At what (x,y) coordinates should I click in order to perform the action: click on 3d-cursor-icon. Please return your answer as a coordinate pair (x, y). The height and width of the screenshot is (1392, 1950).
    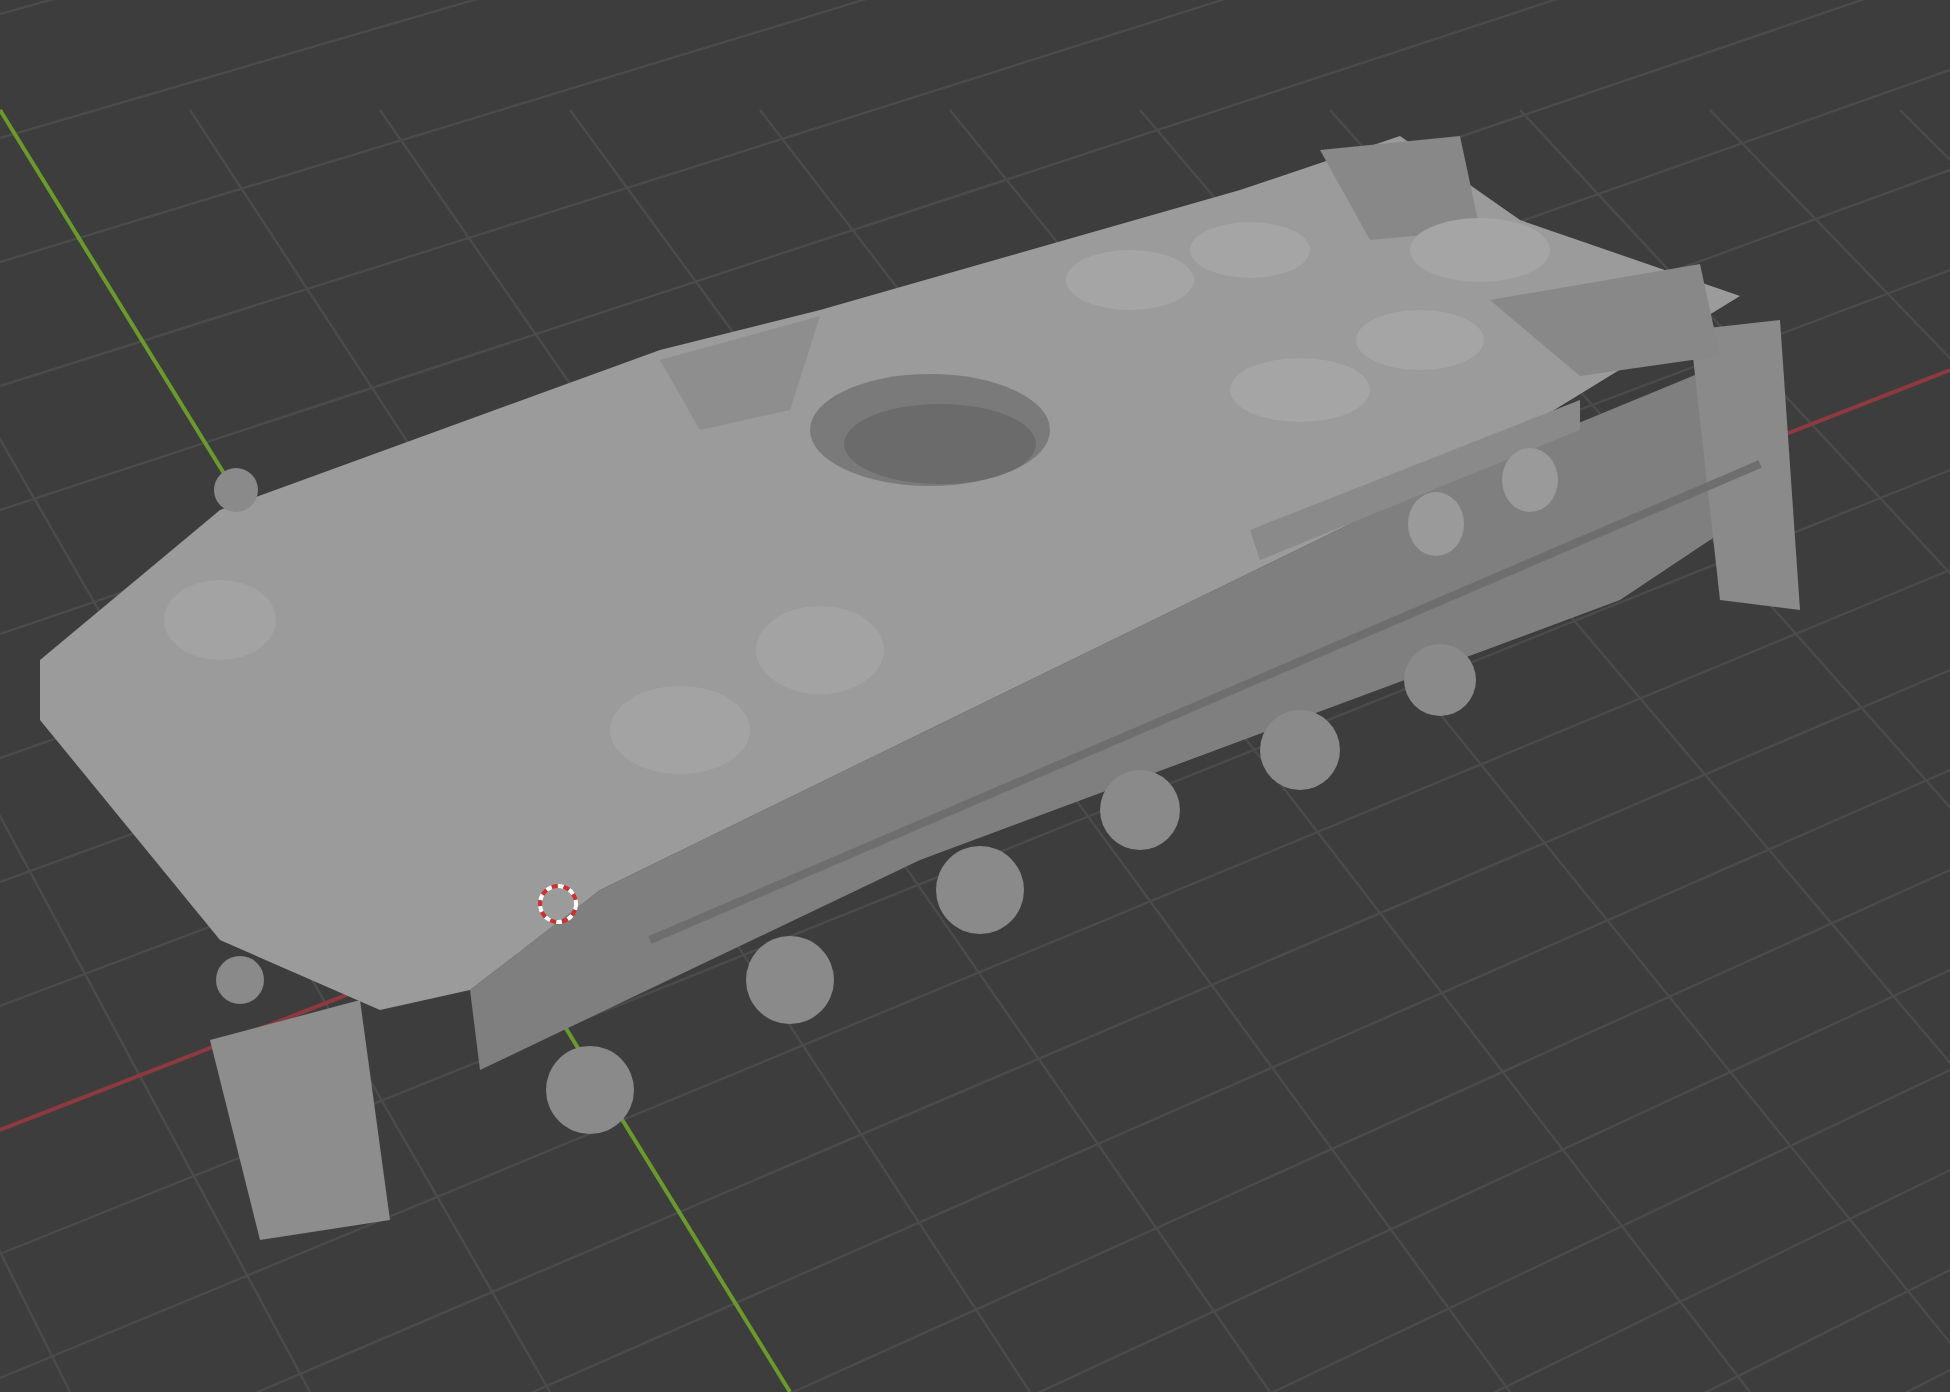
    Looking at the image, I should click on (558, 904).